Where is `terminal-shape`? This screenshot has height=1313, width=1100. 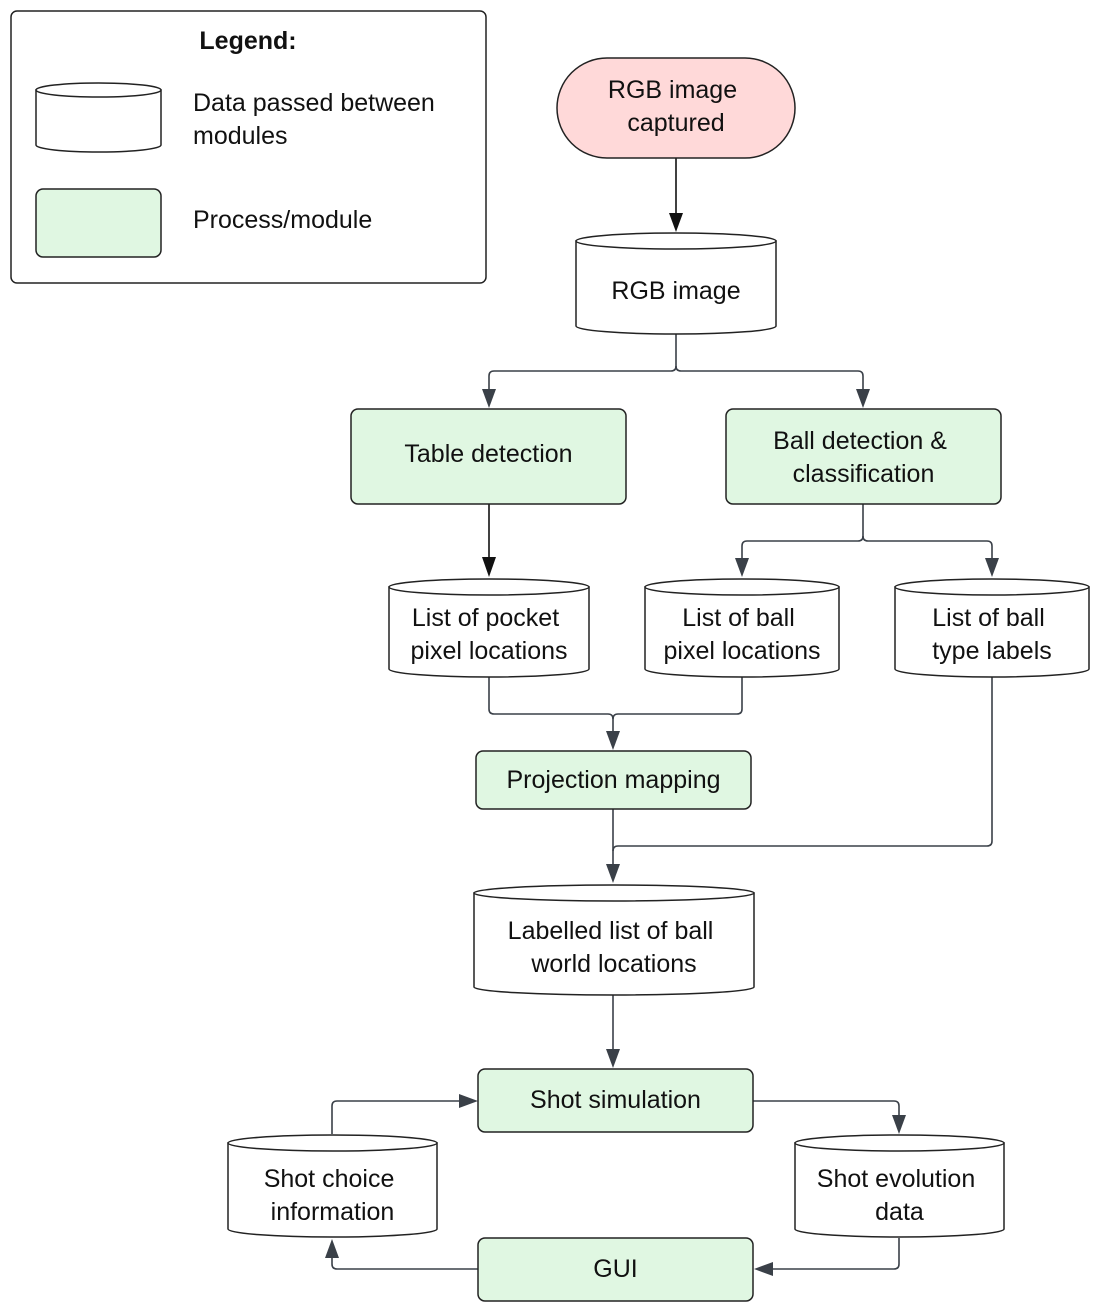 terminal-shape is located at coordinates (676, 108).